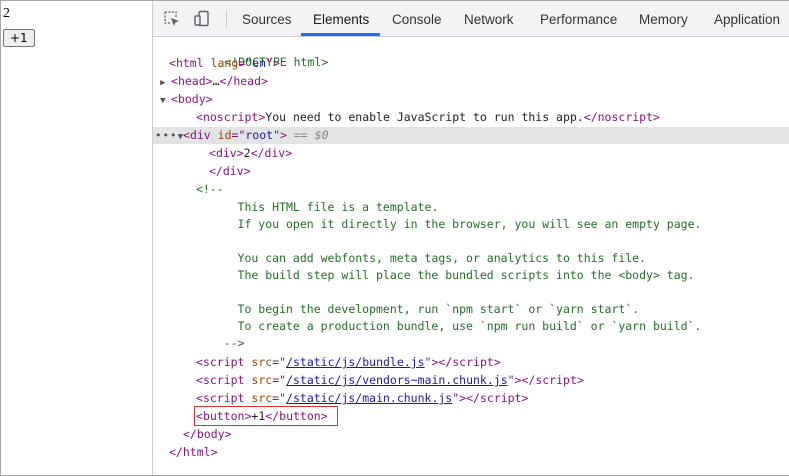 This screenshot has width=789, height=476. I want to click on comment-line-1: This HTML file is a template., so click(471, 207).